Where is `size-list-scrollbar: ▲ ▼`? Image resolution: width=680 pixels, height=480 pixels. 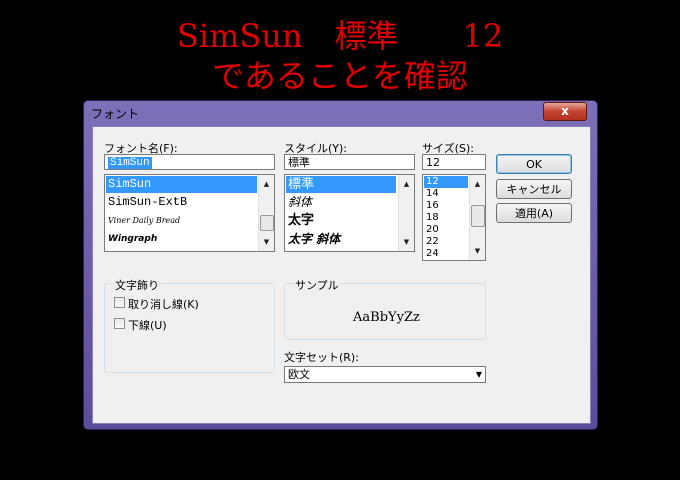
size-list-scrollbar: ▲ ▼ is located at coordinates (477, 217).